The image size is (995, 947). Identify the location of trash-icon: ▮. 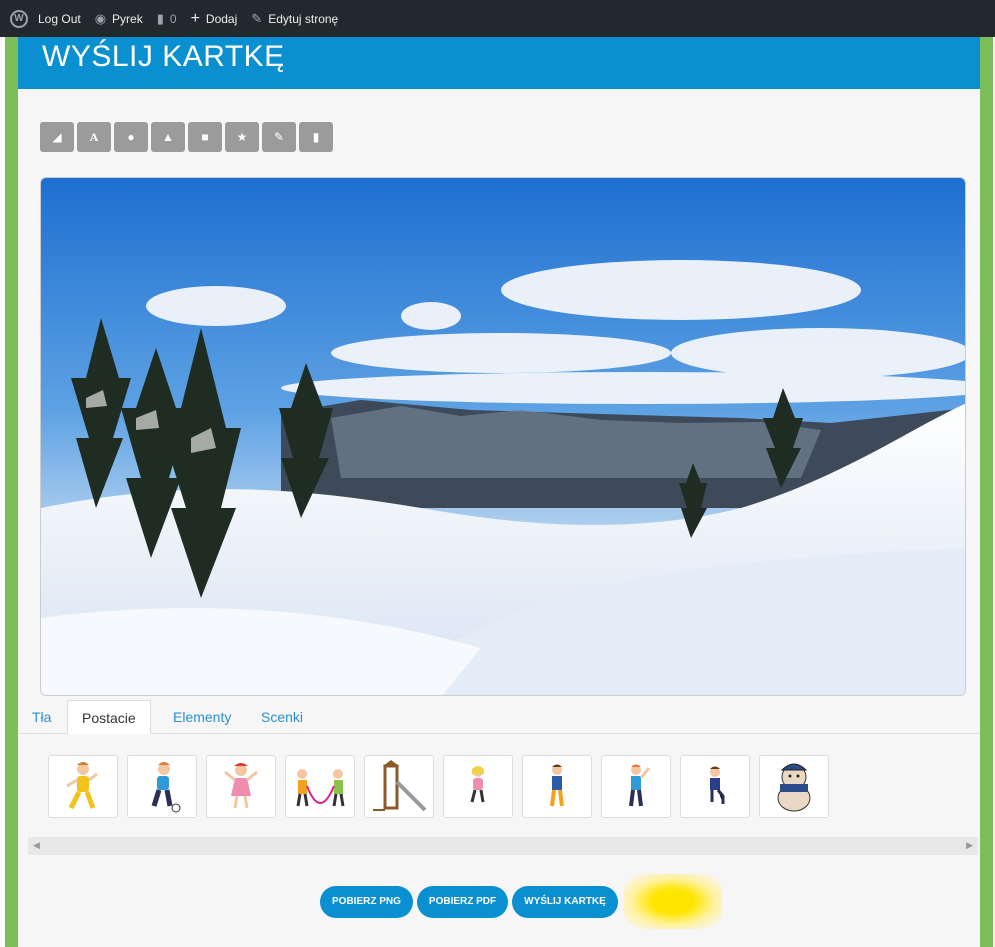
(316, 137).